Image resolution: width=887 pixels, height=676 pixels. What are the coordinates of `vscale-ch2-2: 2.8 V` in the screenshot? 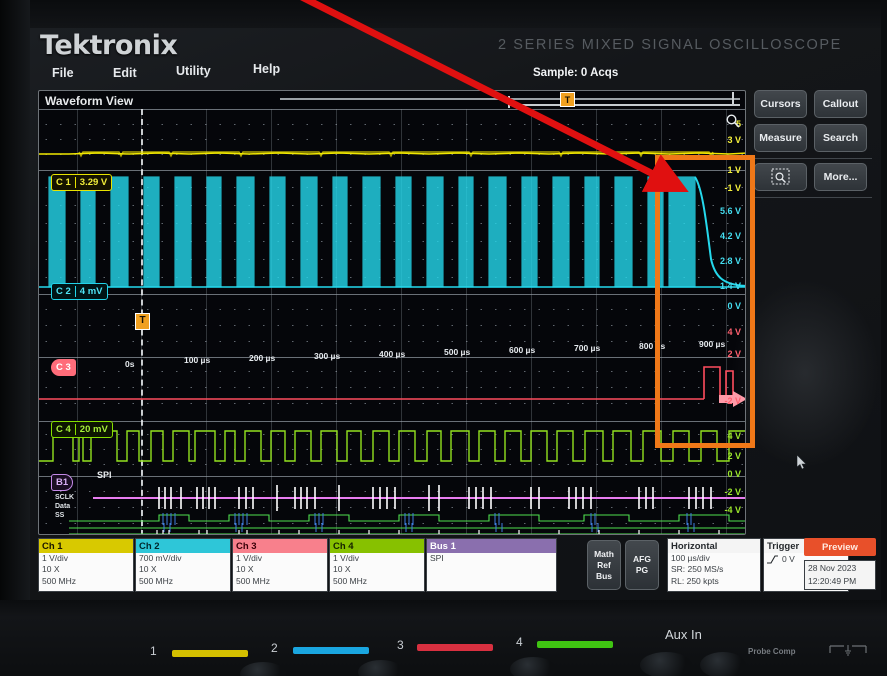 It's located at (730, 261).